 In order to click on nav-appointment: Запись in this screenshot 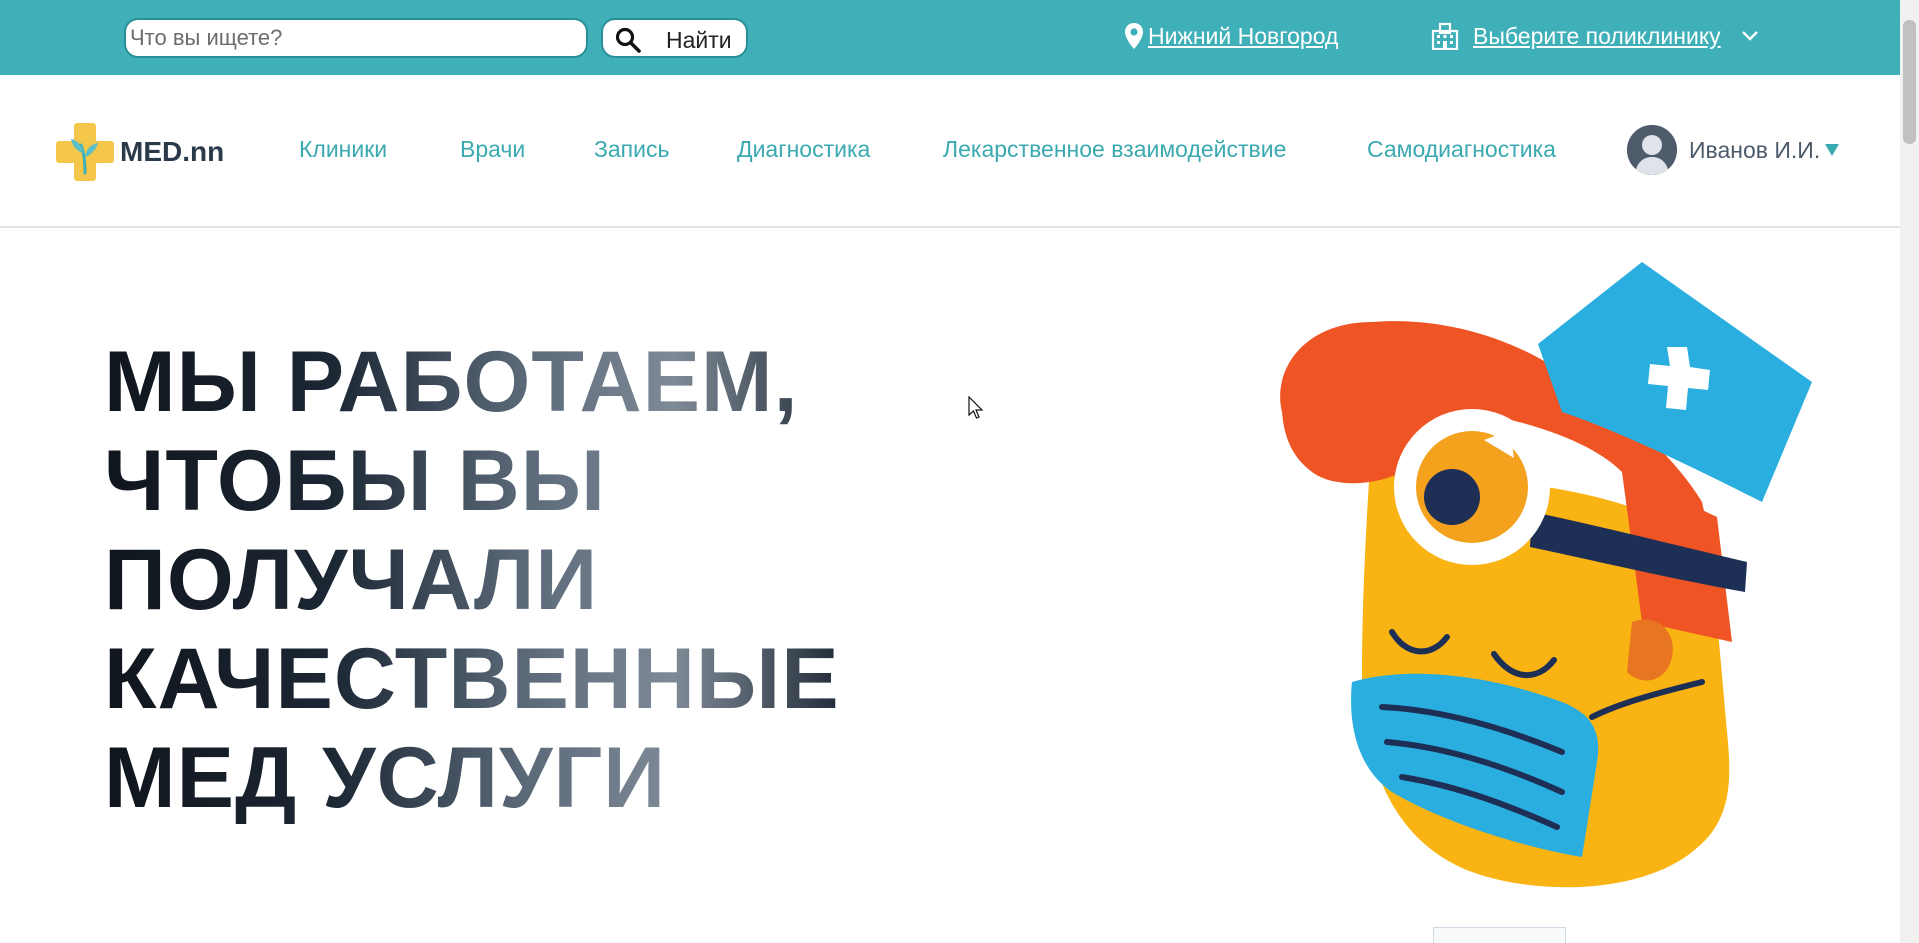, I will do `click(631, 149)`.